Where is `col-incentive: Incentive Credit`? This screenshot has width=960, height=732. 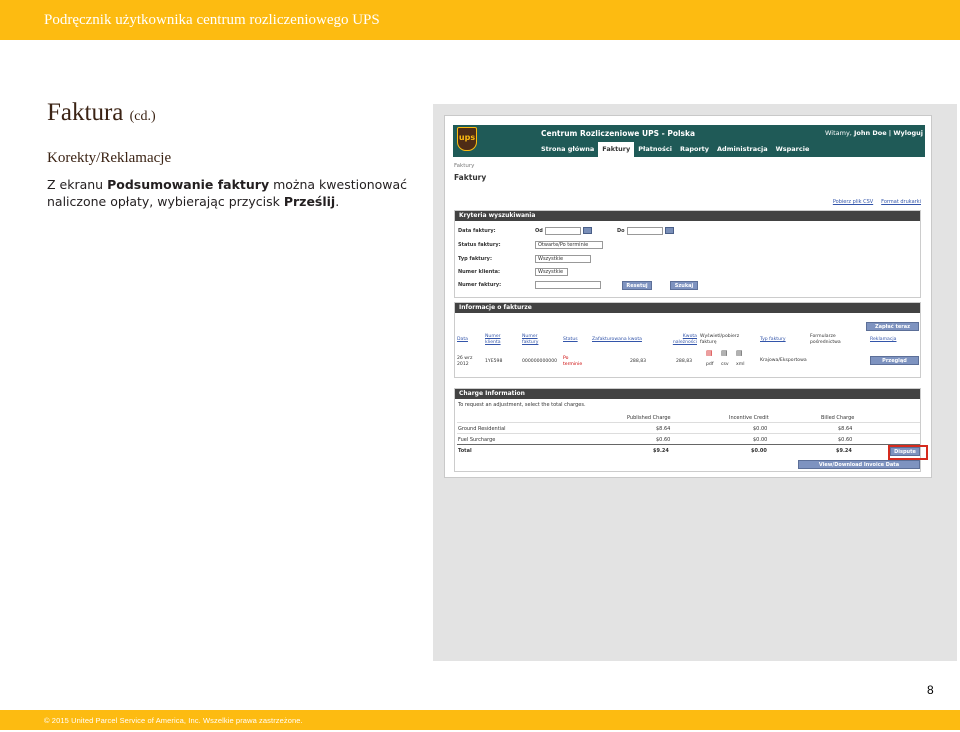
col-incentive: Incentive Credit is located at coordinates (749, 418).